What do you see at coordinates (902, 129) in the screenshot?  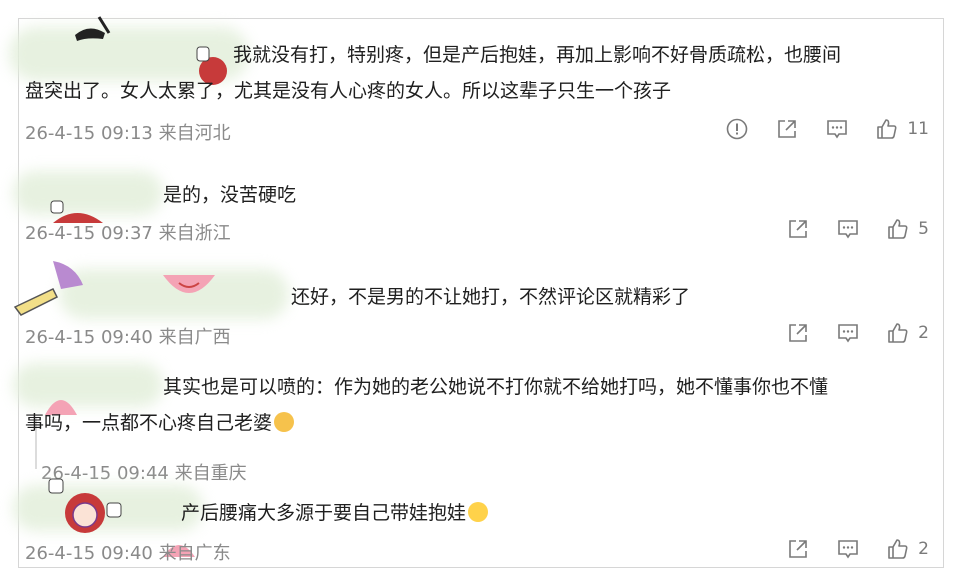 I see `like-button: 11` at bounding box center [902, 129].